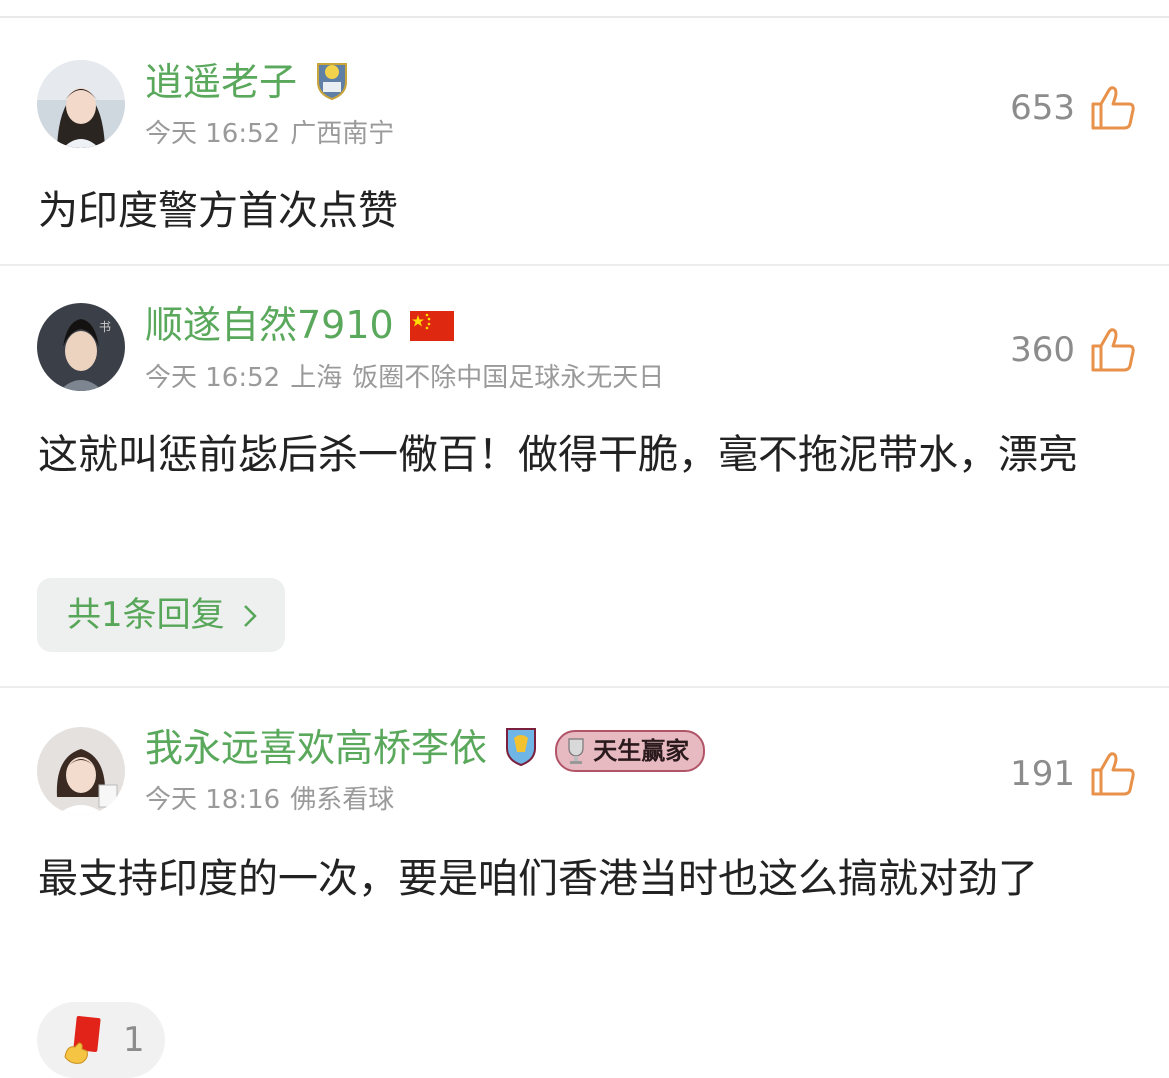 This screenshot has width=1169, height=1078. What do you see at coordinates (342, 800) in the screenshot?
I see `comment-location: 佛系看球` at bounding box center [342, 800].